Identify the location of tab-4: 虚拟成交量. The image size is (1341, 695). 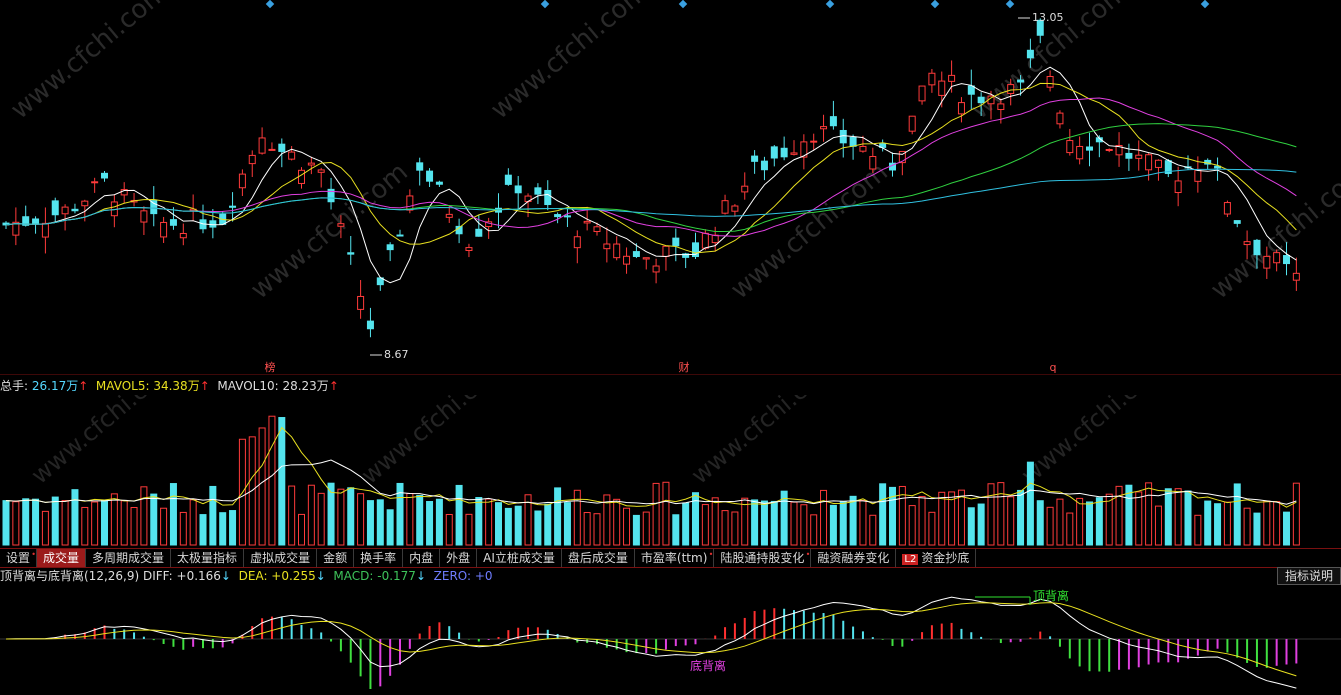
(281, 558).